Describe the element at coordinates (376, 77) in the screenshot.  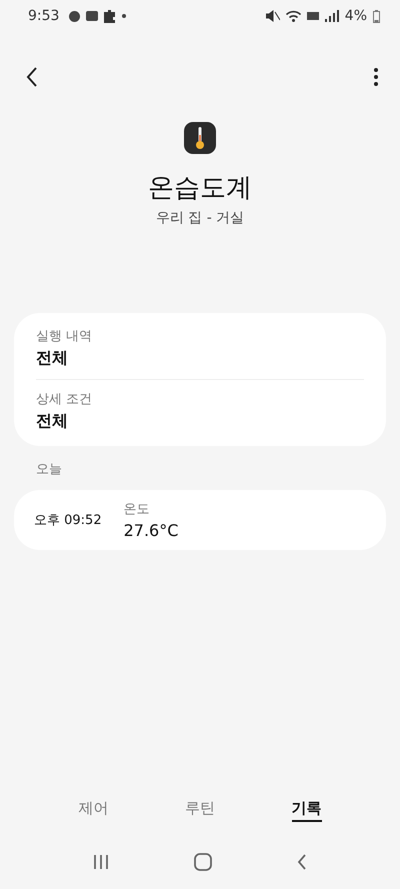
I see `more-icon` at that location.